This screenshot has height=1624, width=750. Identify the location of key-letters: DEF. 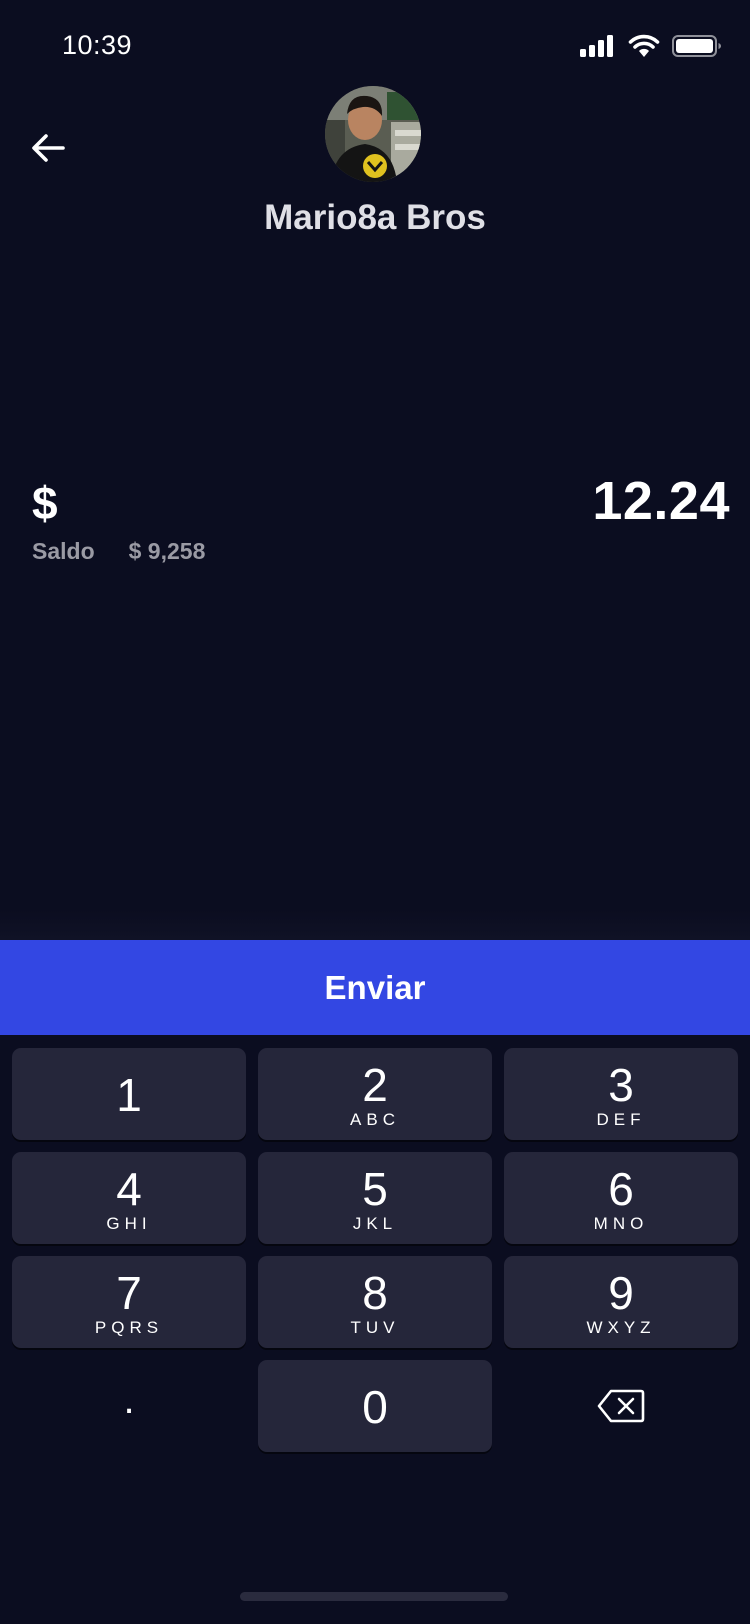
(621, 1119).